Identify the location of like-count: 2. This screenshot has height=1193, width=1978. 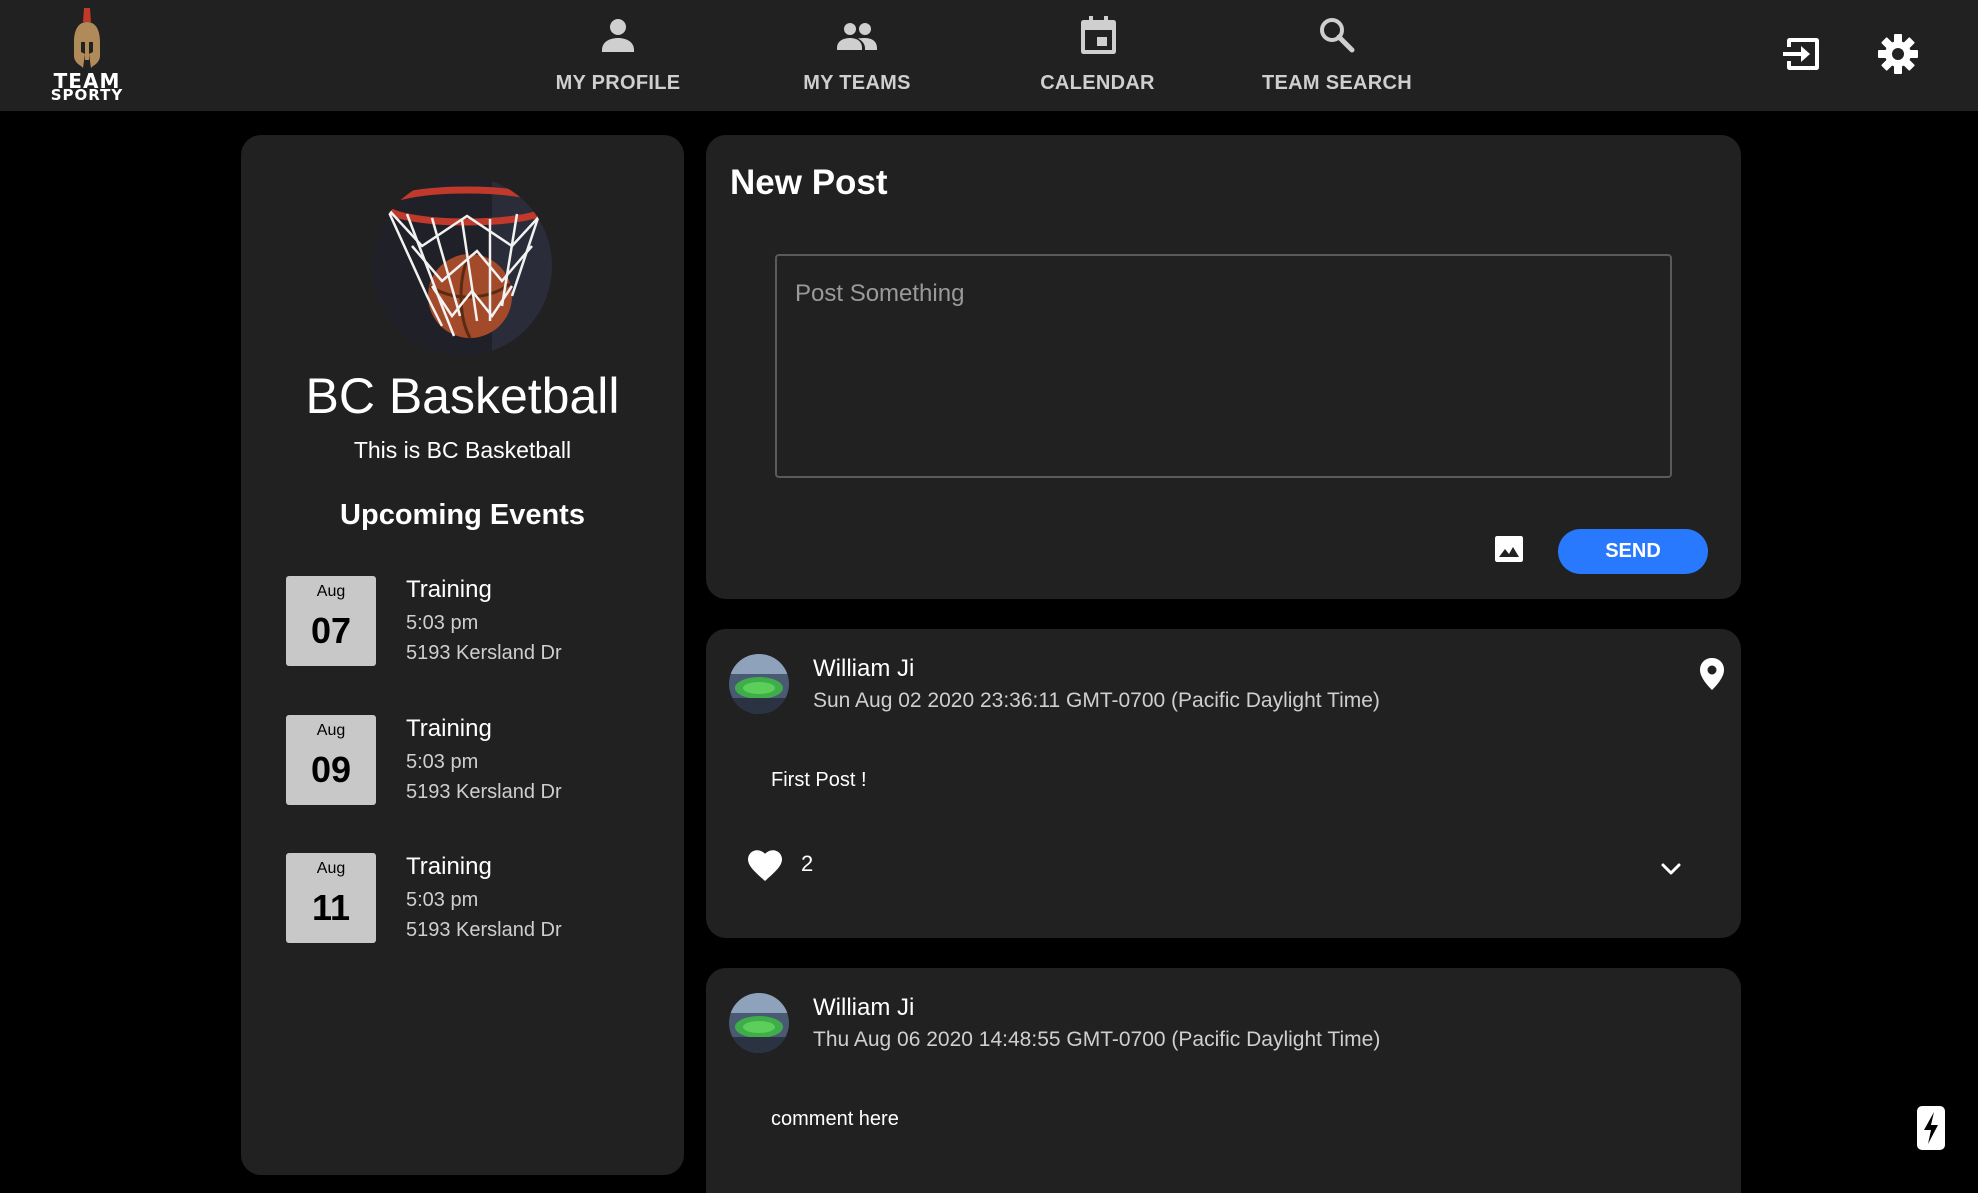
(807, 863).